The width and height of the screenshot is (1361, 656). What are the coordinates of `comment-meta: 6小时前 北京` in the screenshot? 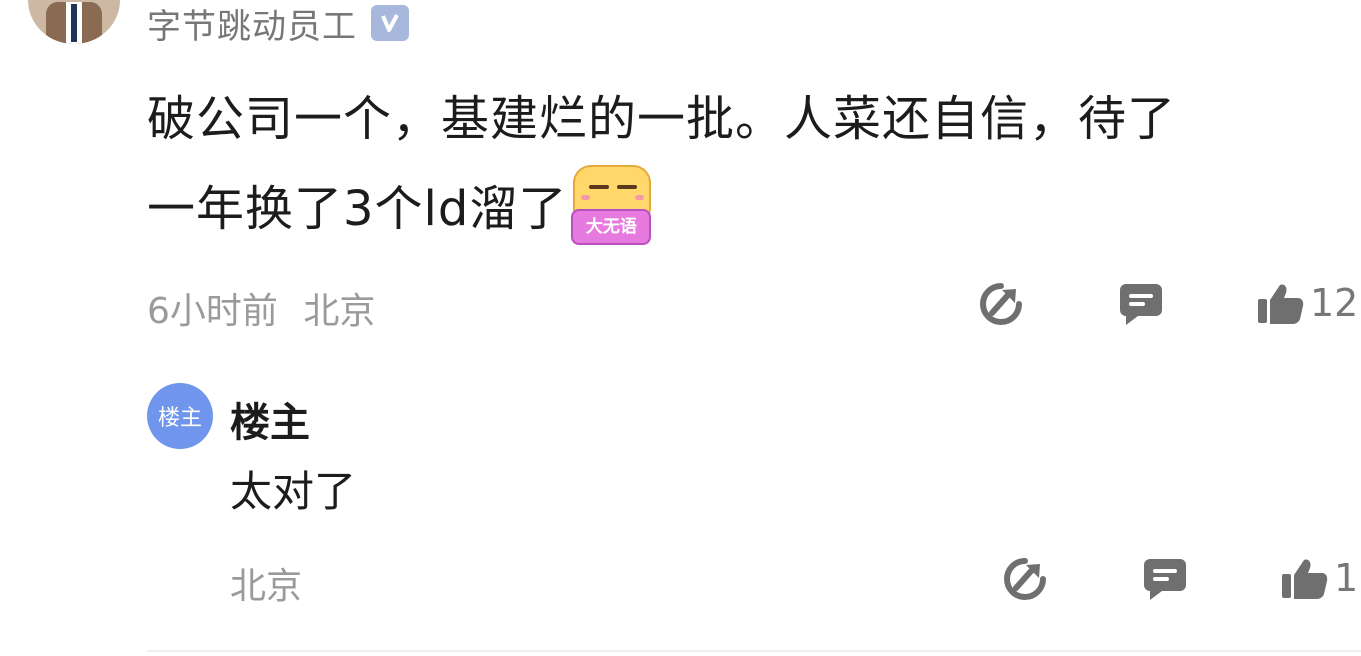 It's located at (261, 308).